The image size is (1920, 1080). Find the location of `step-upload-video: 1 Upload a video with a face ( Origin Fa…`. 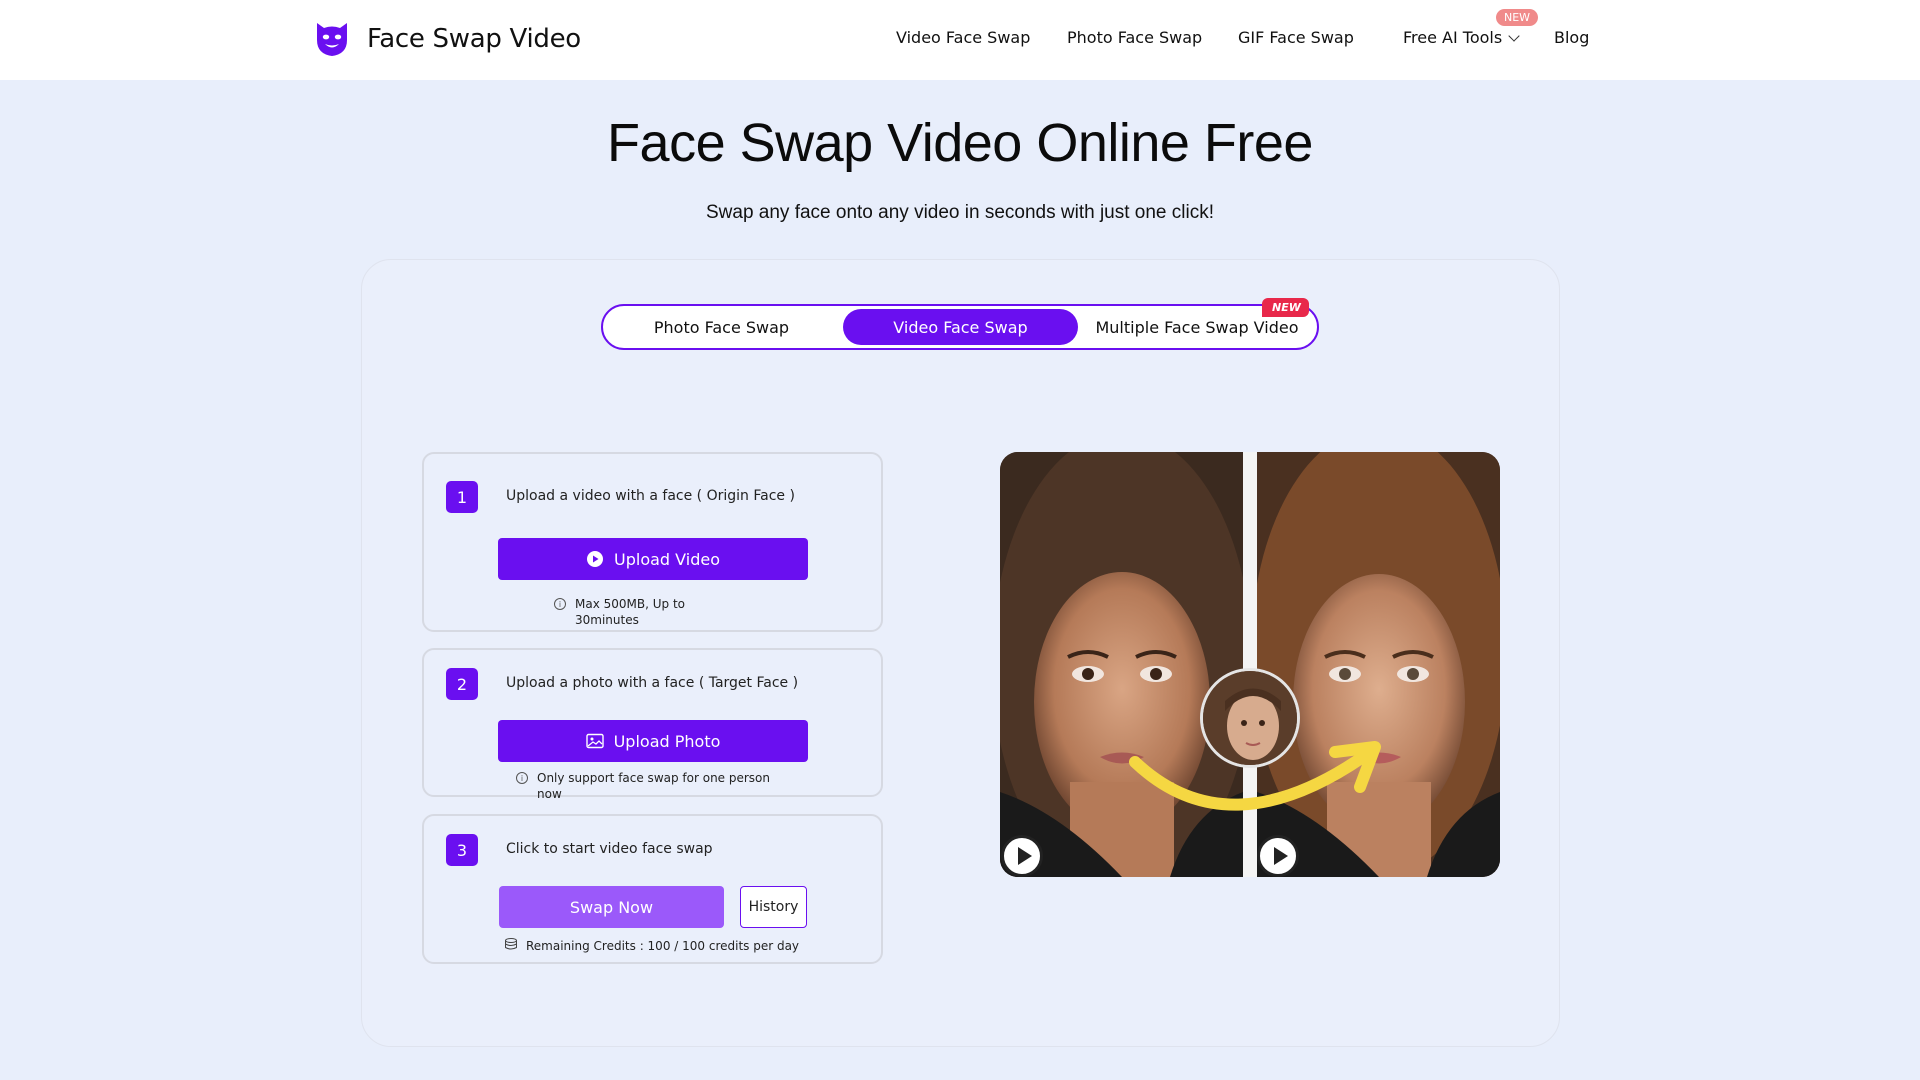

step-upload-video: 1 Upload a video with a face ( Origin Fa… is located at coordinates (652, 542).